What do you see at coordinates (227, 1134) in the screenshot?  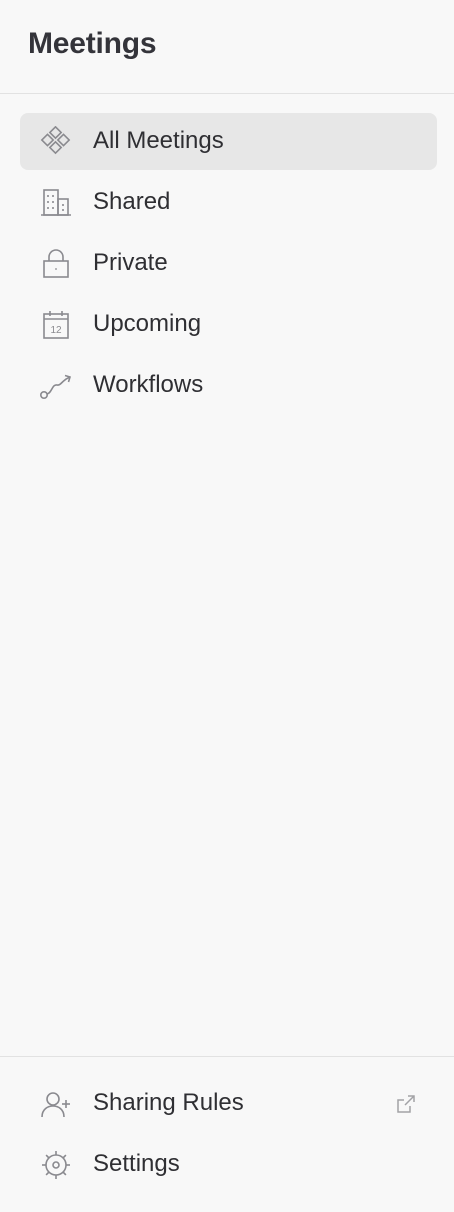 I see `sidebar-footer: Sharing Rules Settings` at bounding box center [227, 1134].